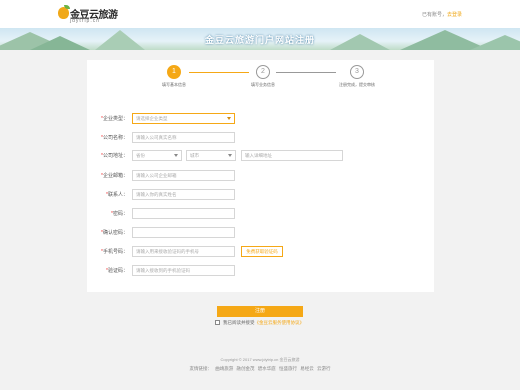  Describe the element at coordinates (239, 322) in the screenshot. I see `agreement-text: 我已阅读并接受` at that location.